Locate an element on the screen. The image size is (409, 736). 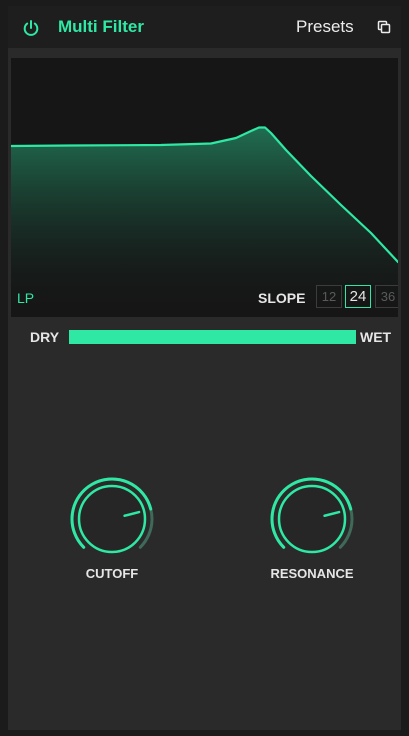
resonance-knob is located at coordinates (312, 519).